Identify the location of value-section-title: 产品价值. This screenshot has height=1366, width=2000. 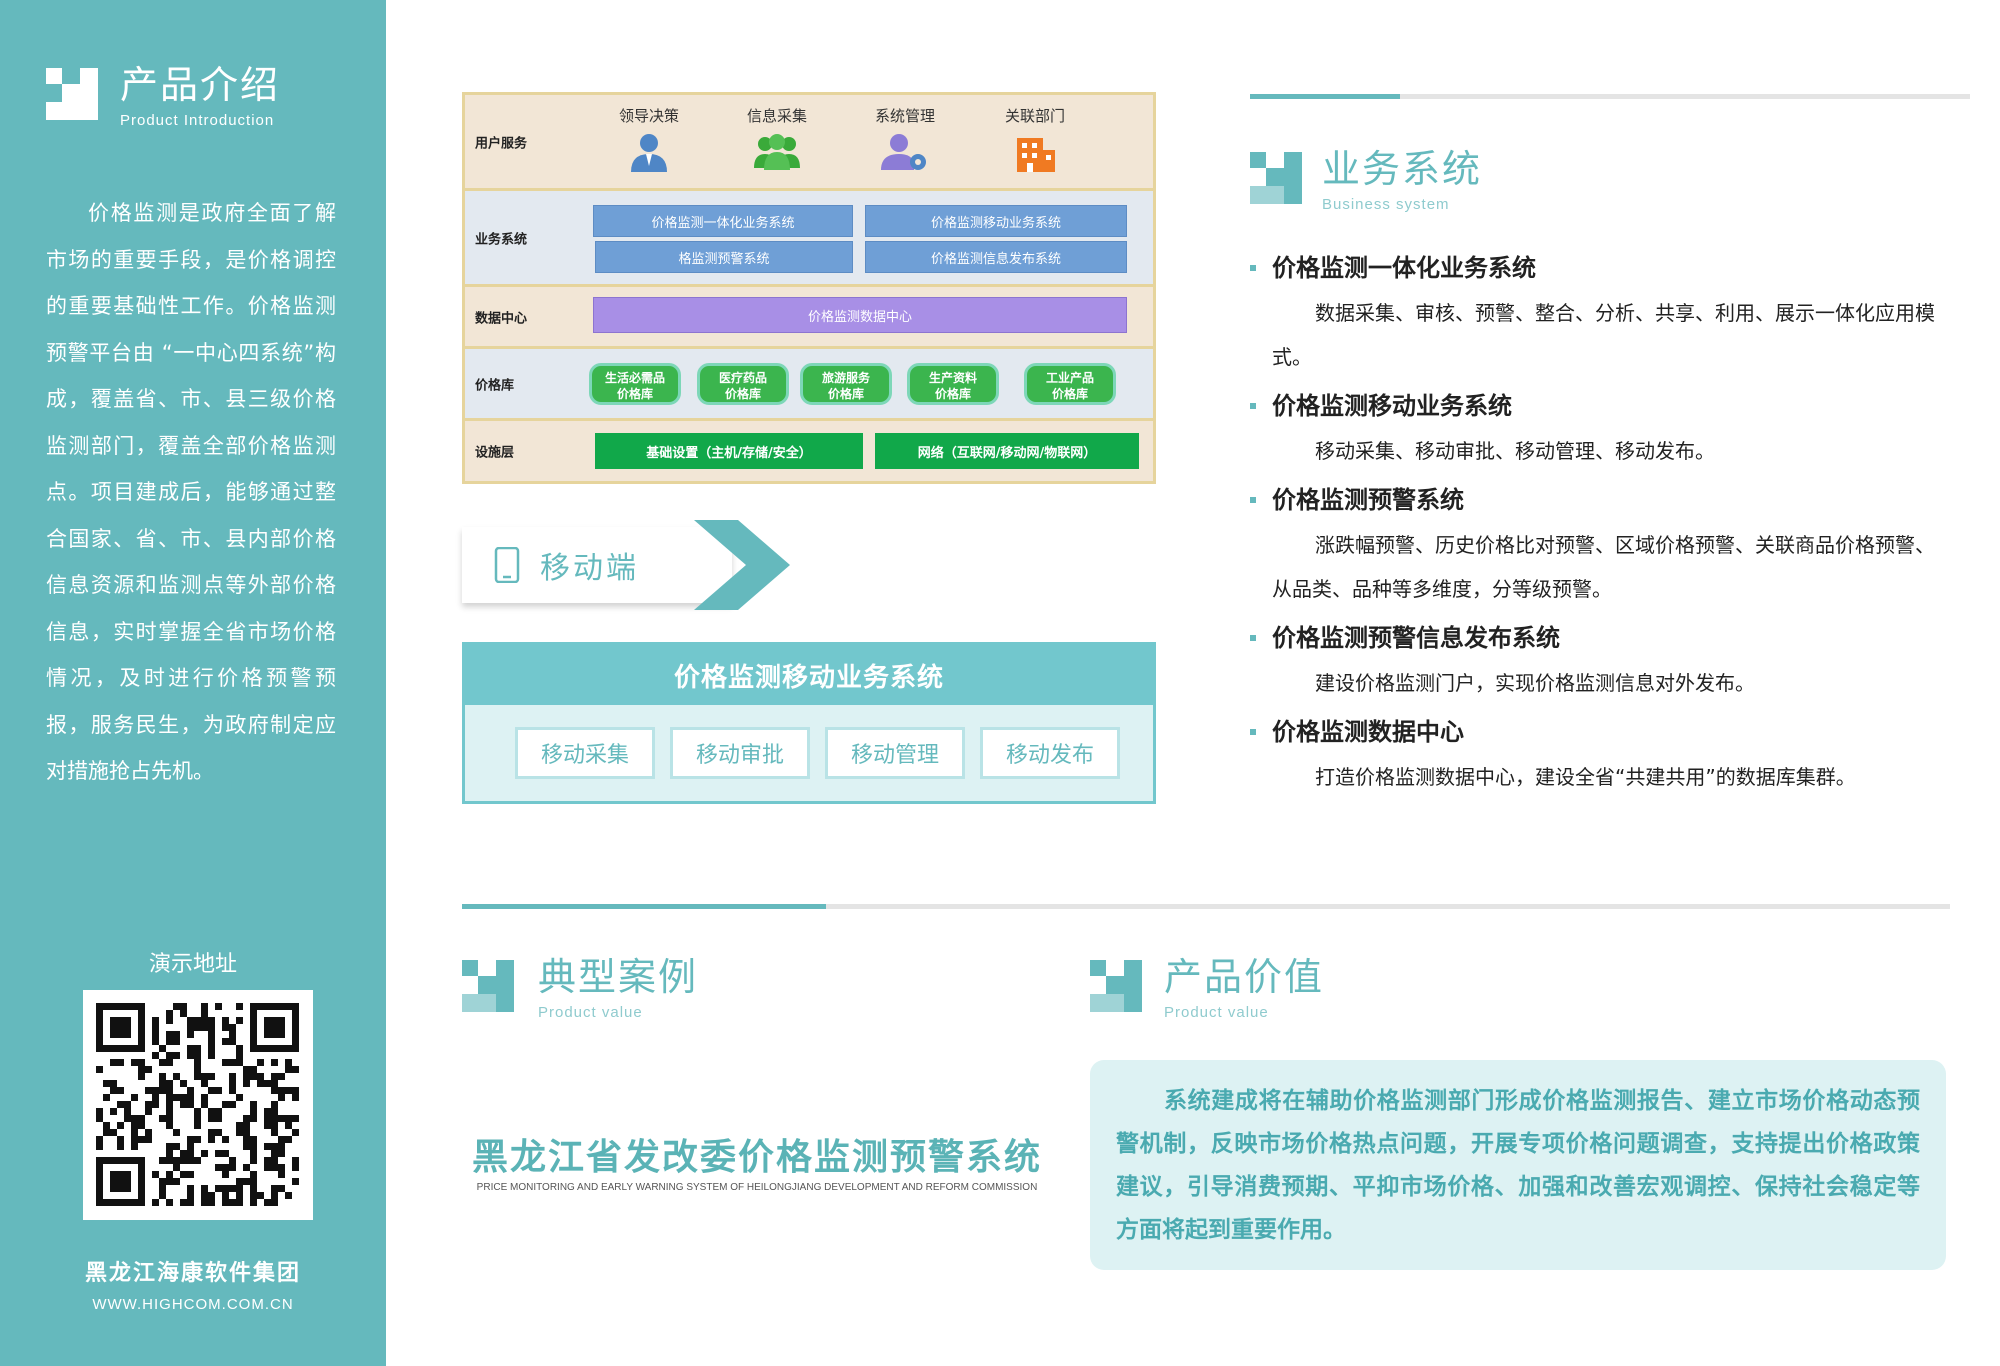
(1244, 977).